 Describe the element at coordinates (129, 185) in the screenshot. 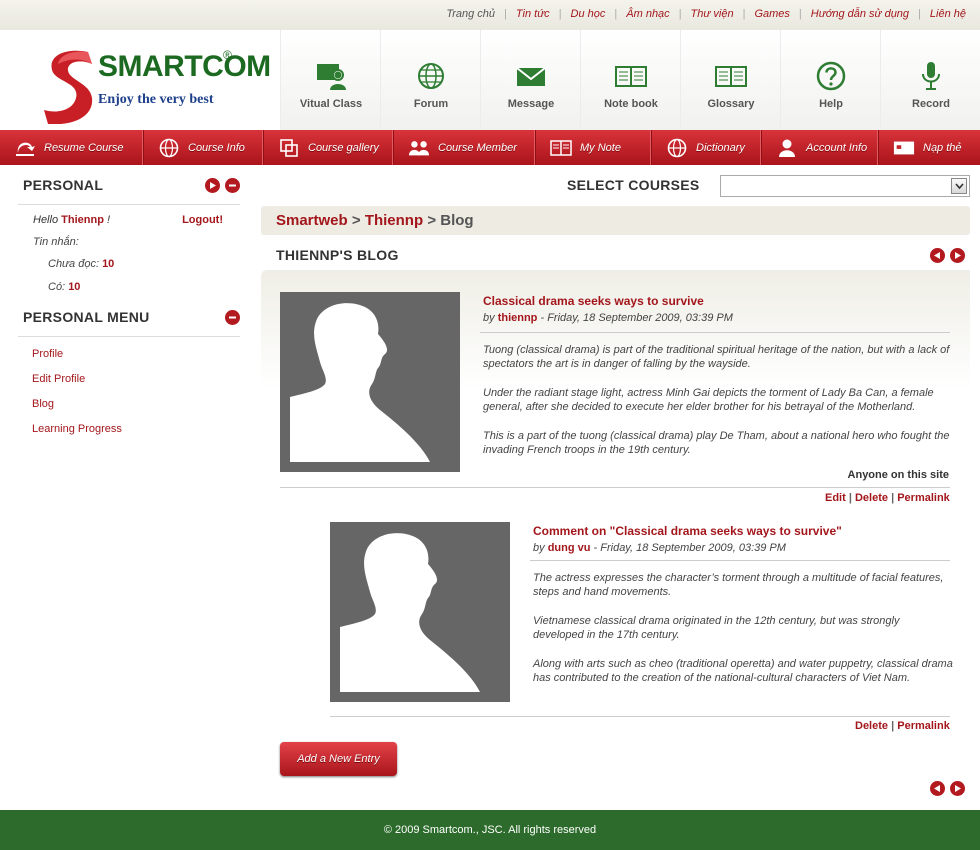

I see `personal-section-header: PERSONAL` at that location.